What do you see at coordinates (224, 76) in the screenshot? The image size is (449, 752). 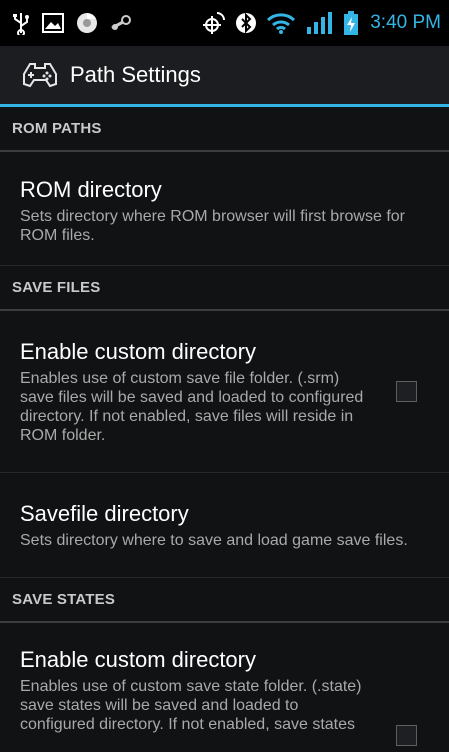 I see `action-bar: Path Settings` at bounding box center [224, 76].